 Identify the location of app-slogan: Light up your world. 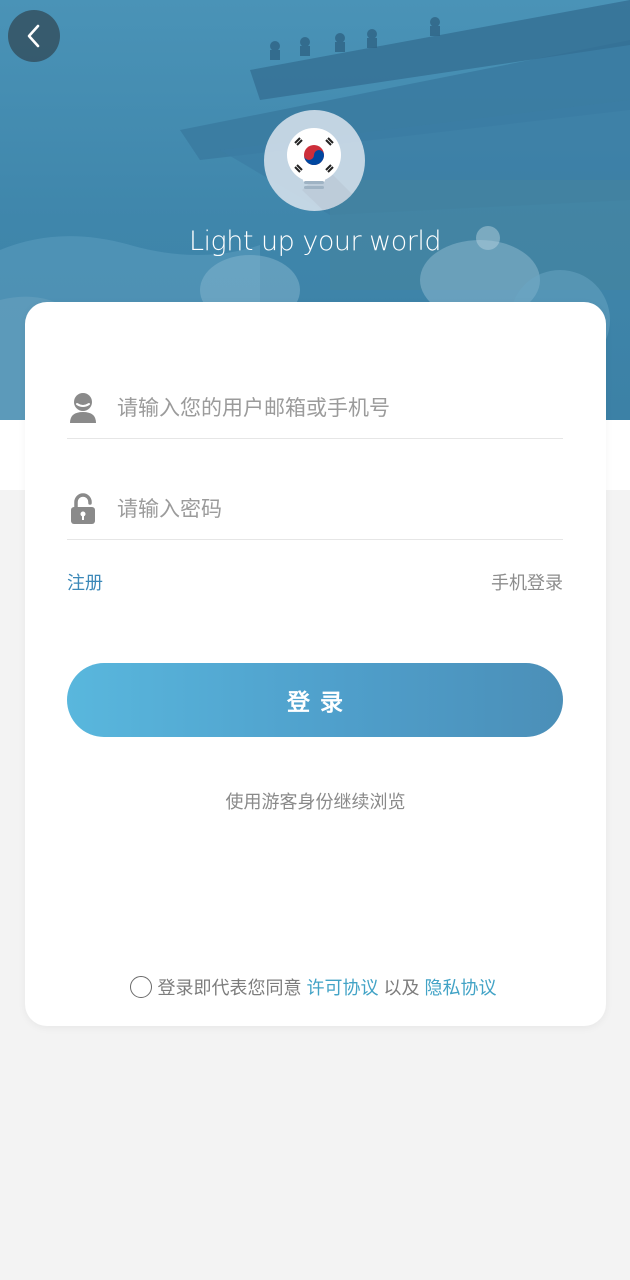
(315, 241).